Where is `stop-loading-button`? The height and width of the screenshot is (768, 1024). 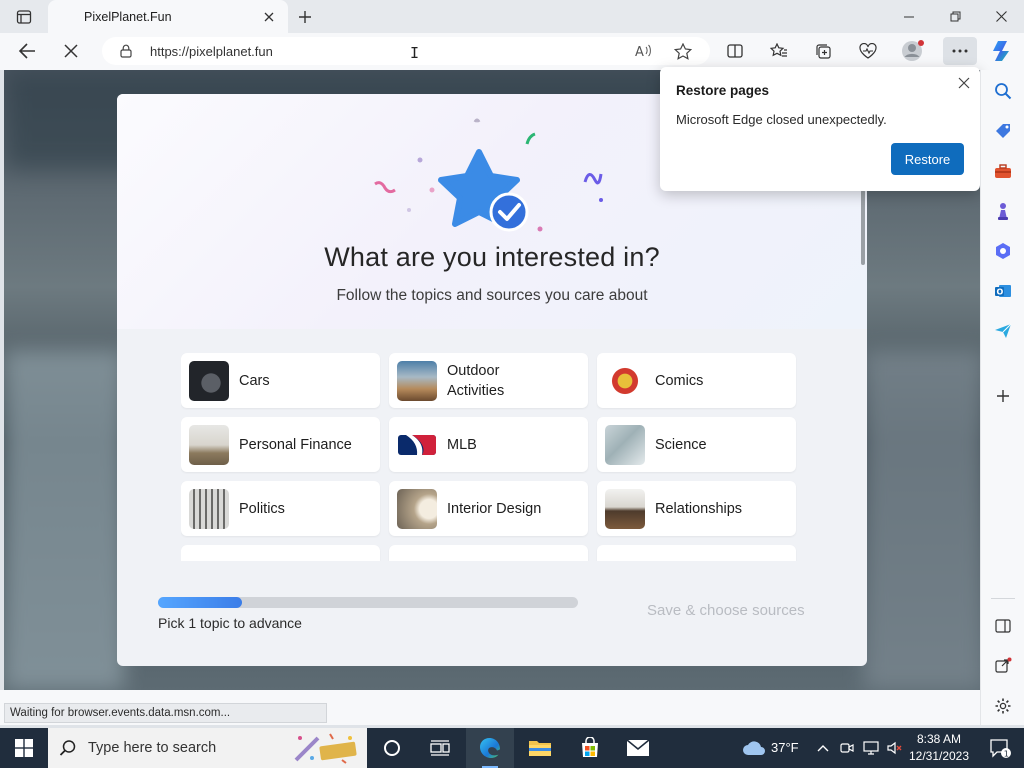 stop-loading-button is located at coordinates (71, 51).